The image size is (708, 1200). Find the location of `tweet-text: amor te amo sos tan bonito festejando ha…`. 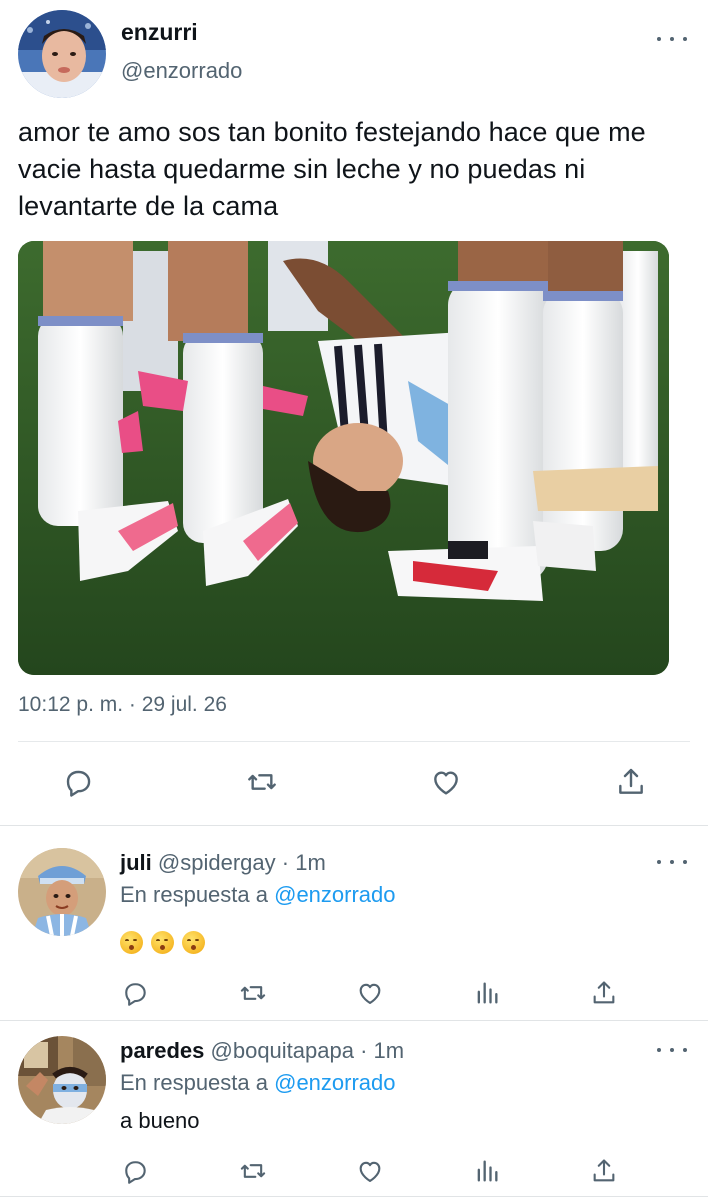

tweet-text: amor te amo sos tan bonito festejando ha… is located at coordinates (332, 169).